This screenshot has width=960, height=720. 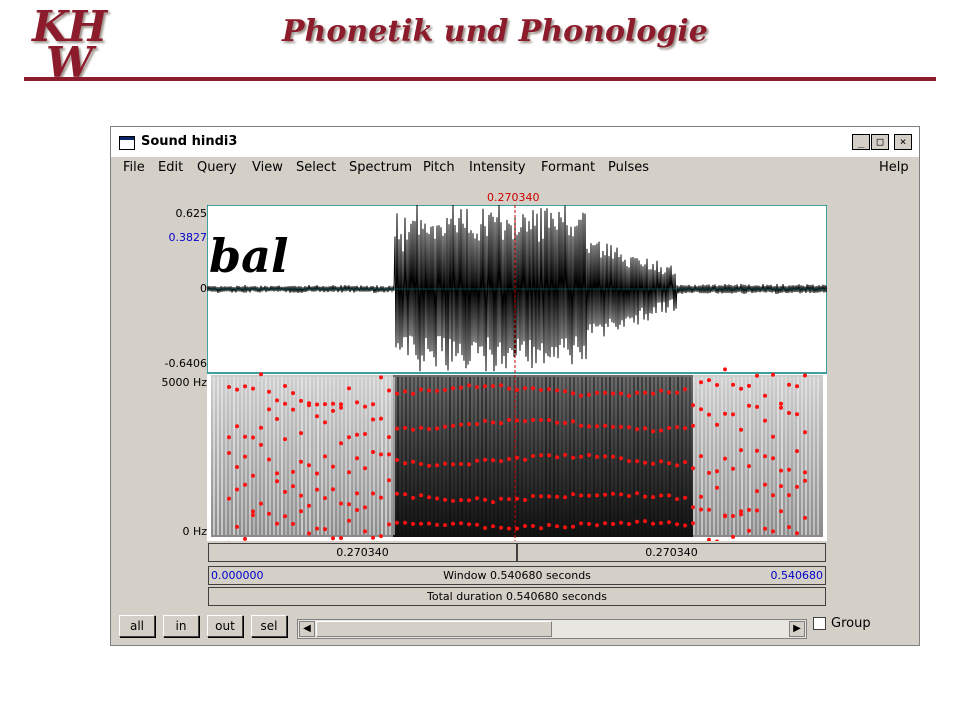 I want to click on waveform-y-cursor: 0.3827, so click(x=188, y=237).